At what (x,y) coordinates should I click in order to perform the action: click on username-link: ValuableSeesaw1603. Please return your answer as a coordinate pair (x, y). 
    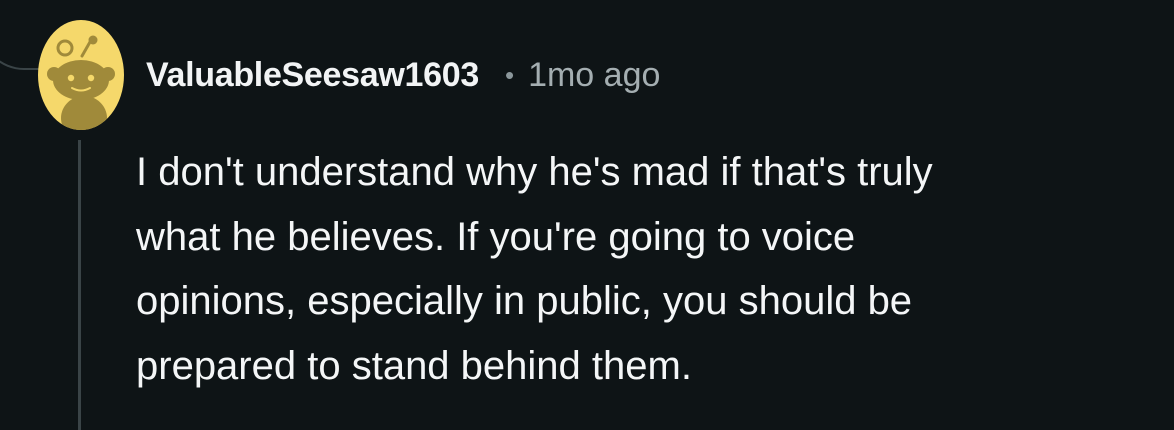
    Looking at the image, I should click on (312, 75).